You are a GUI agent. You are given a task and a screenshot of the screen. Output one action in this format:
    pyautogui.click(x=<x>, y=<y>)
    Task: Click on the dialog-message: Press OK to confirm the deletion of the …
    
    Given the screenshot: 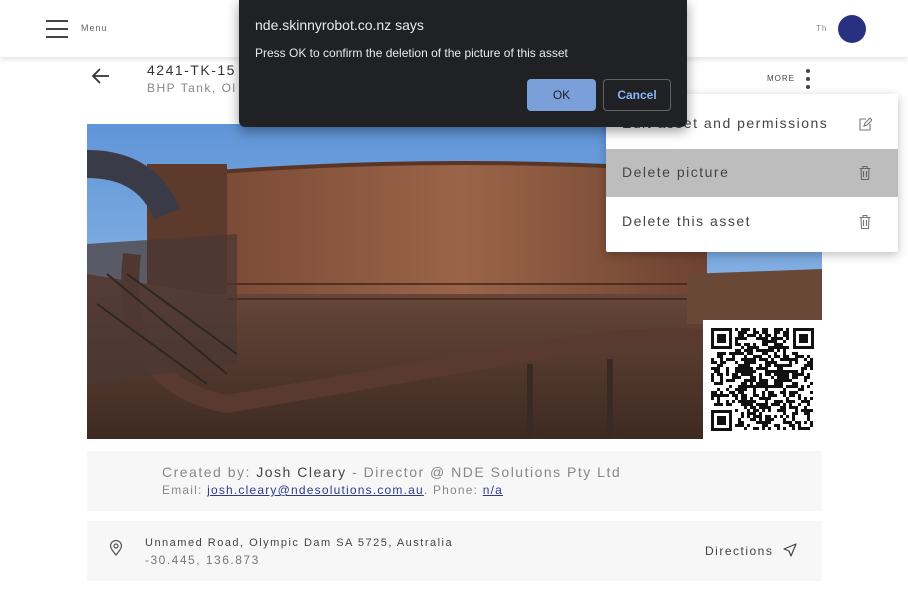 What is the action you would take?
    pyautogui.click(x=411, y=53)
    